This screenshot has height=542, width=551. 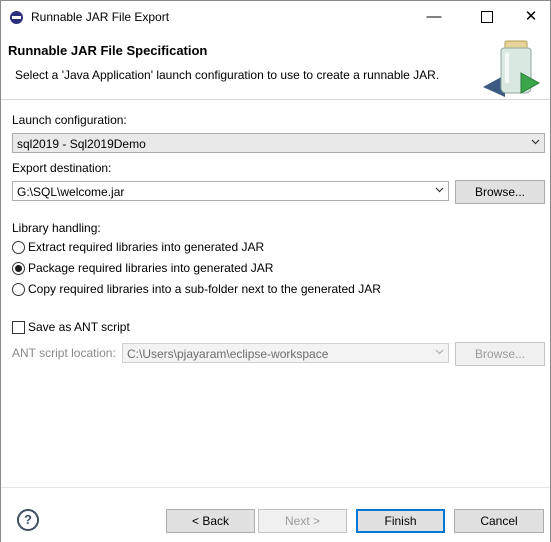 I want to click on radio-extract-libraries, so click(x=18, y=247).